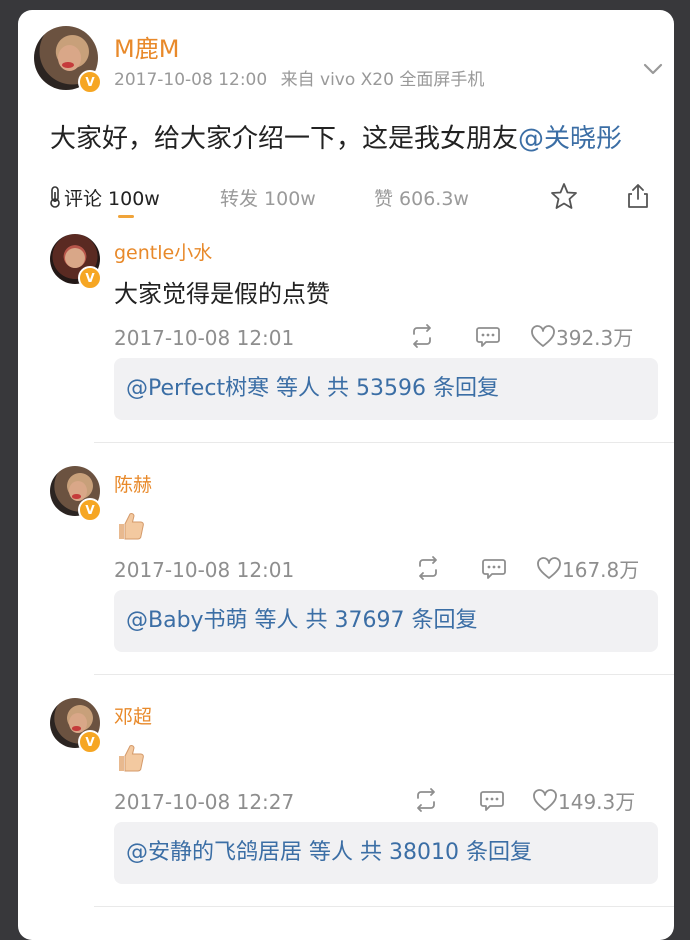 The width and height of the screenshot is (690, 940). Describe the element at coordinates (382, 80) in the screenshot. I see `post-source: 来自 vivo X20 全面屏手机` at that location.